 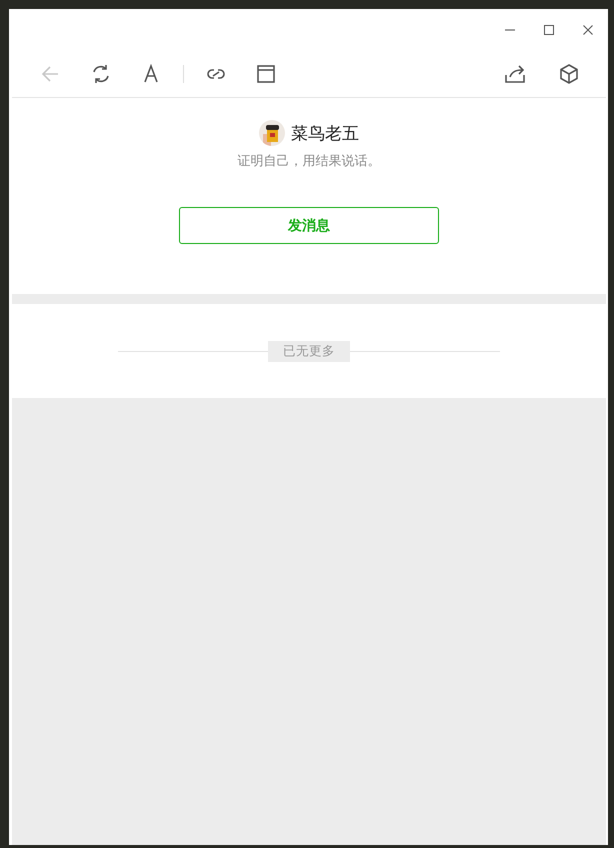 What do you see at coordinates (325, 133) in the screenshot?
I see `profile-name: 菜鸟老五` at bounding box center [325, 133].